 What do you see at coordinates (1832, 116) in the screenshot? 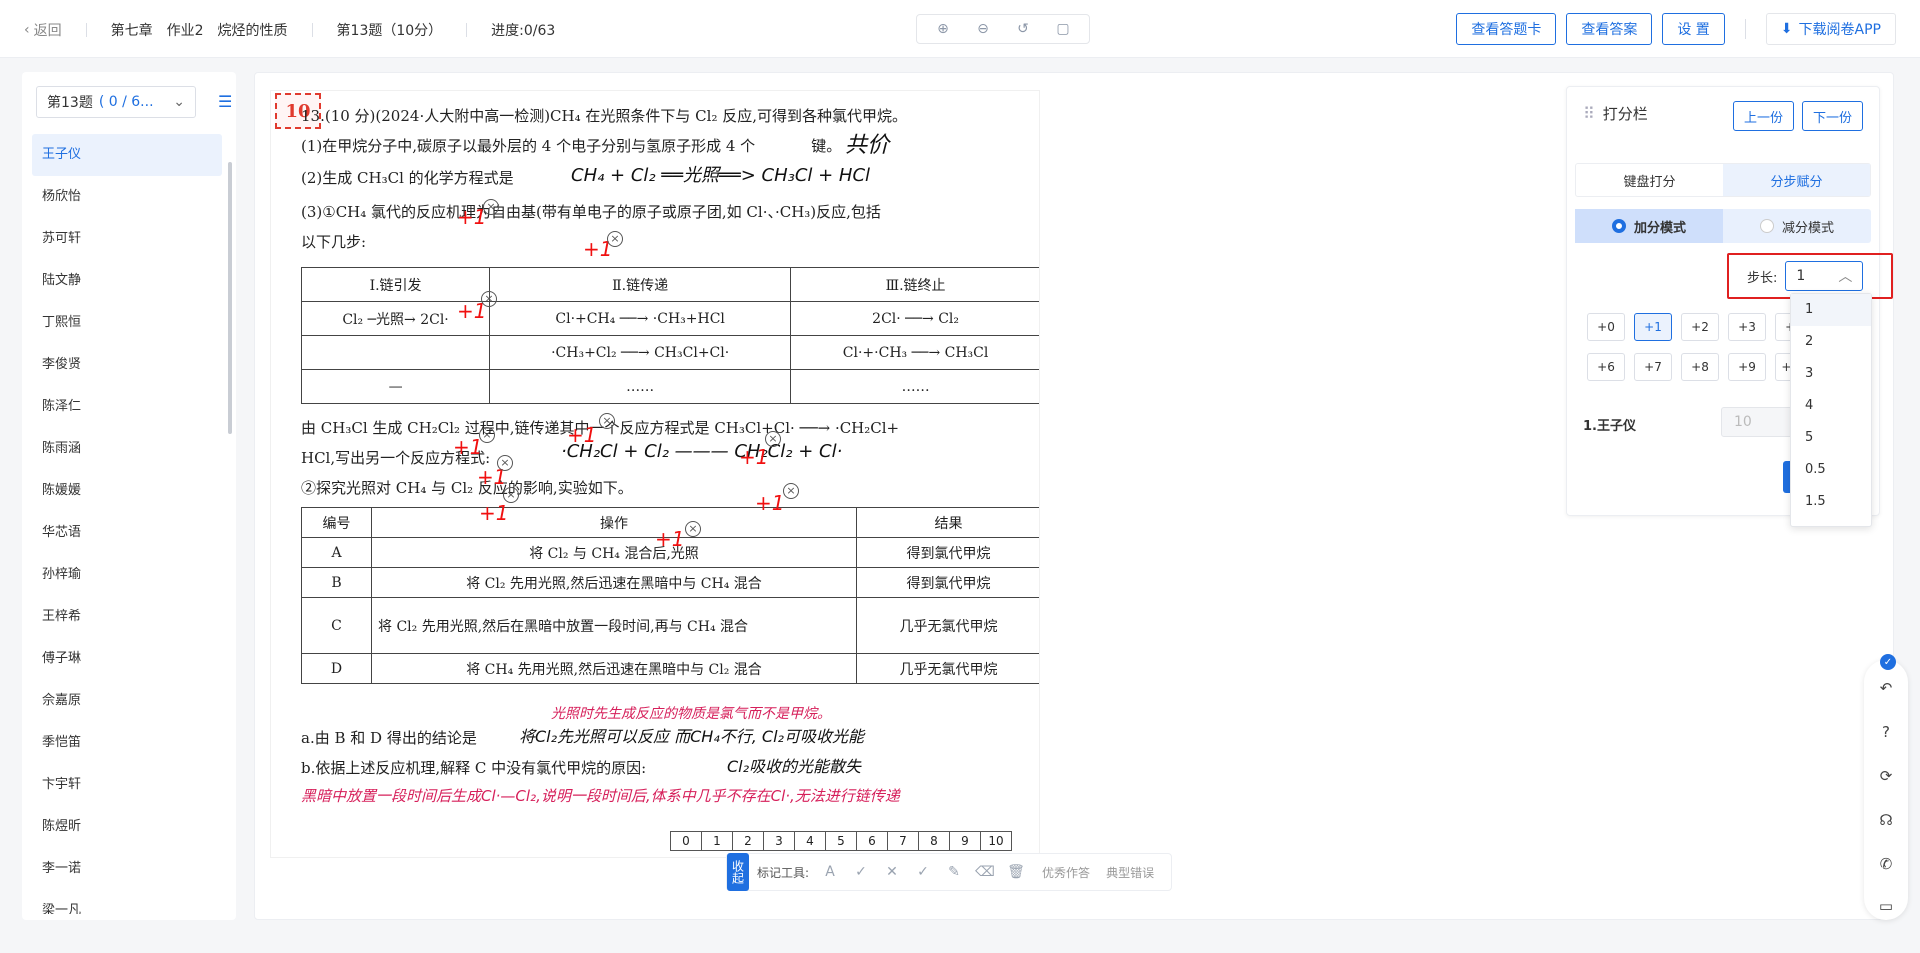
I see `next-paper-button: 下一份` at bounding box center [1832, 116].